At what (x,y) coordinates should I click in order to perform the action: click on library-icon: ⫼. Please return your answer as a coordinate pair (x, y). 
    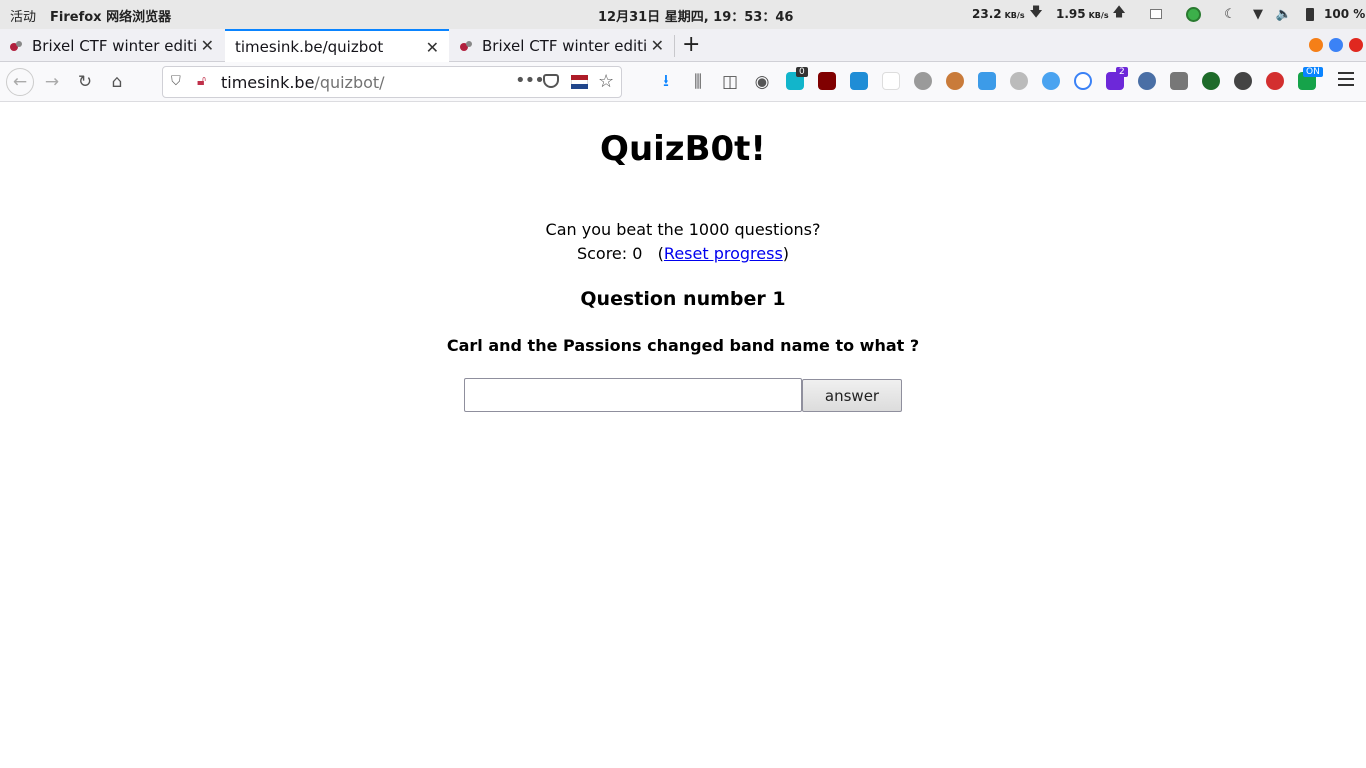
    Looking at the image, I should click on (698, 82).